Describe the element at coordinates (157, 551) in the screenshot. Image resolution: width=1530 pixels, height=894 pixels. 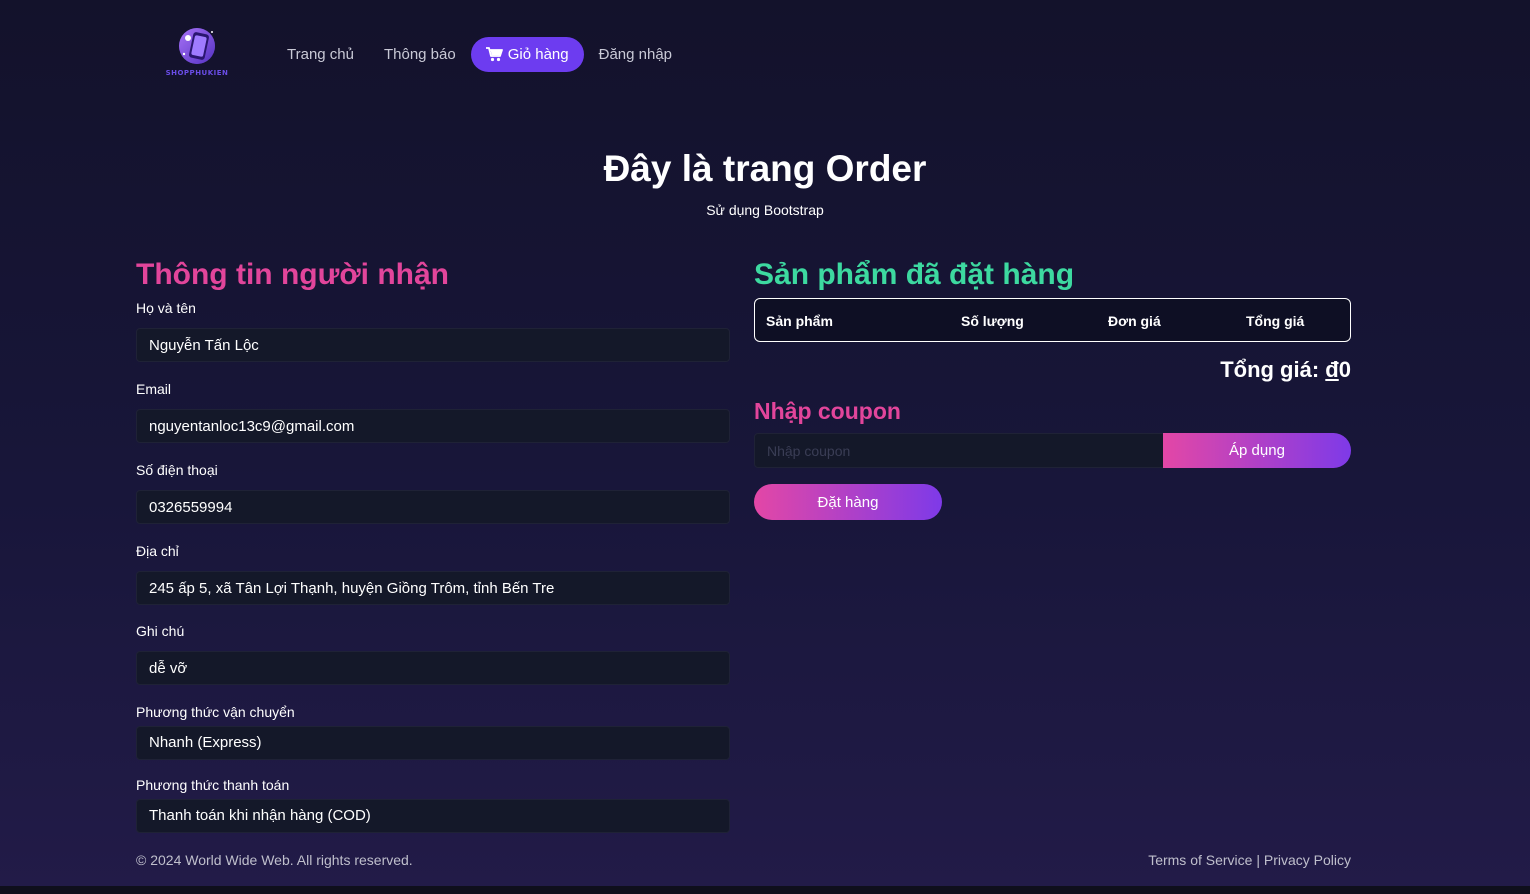
I see `address-label: Địa chỉ` at that location.